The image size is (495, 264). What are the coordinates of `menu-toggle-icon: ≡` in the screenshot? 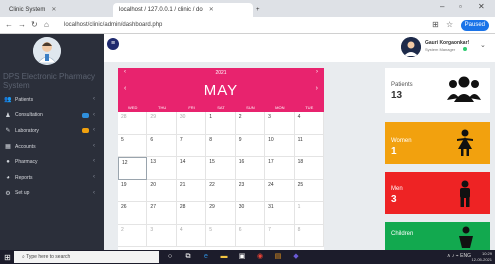 It's located at (113, 44).